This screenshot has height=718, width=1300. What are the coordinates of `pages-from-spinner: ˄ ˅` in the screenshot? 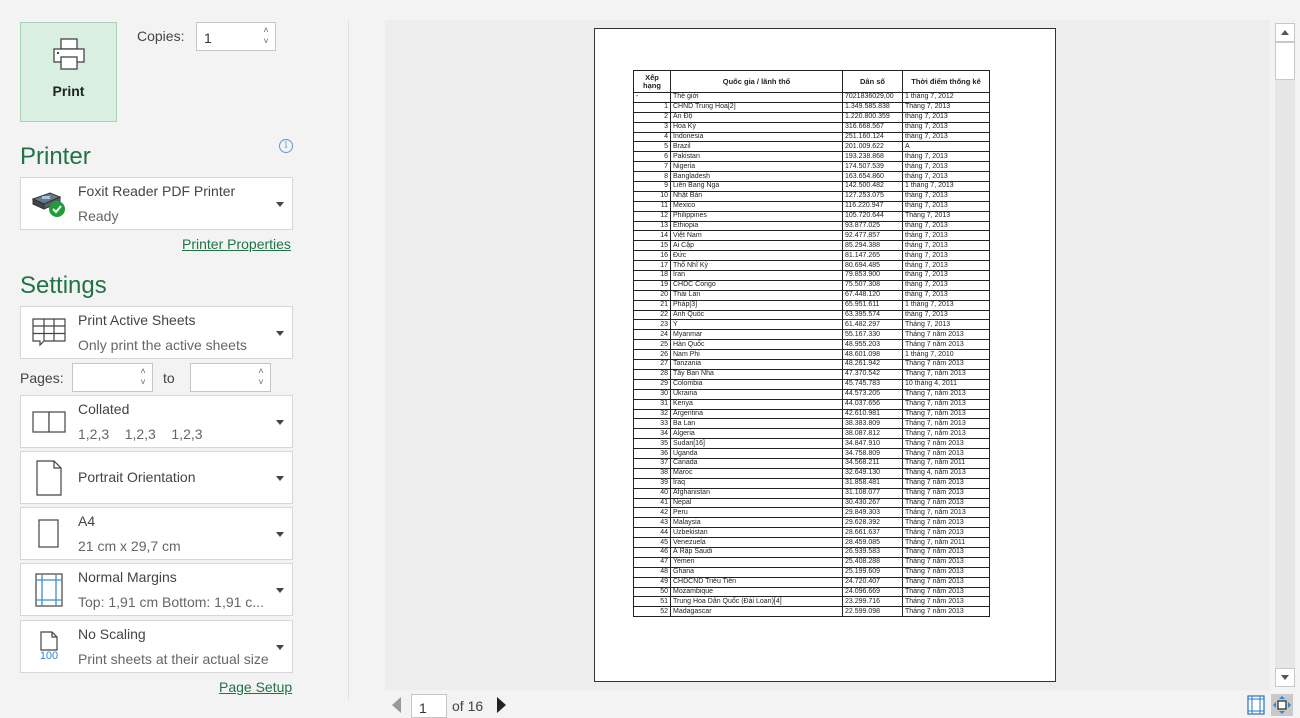 It's located at (143, 377).